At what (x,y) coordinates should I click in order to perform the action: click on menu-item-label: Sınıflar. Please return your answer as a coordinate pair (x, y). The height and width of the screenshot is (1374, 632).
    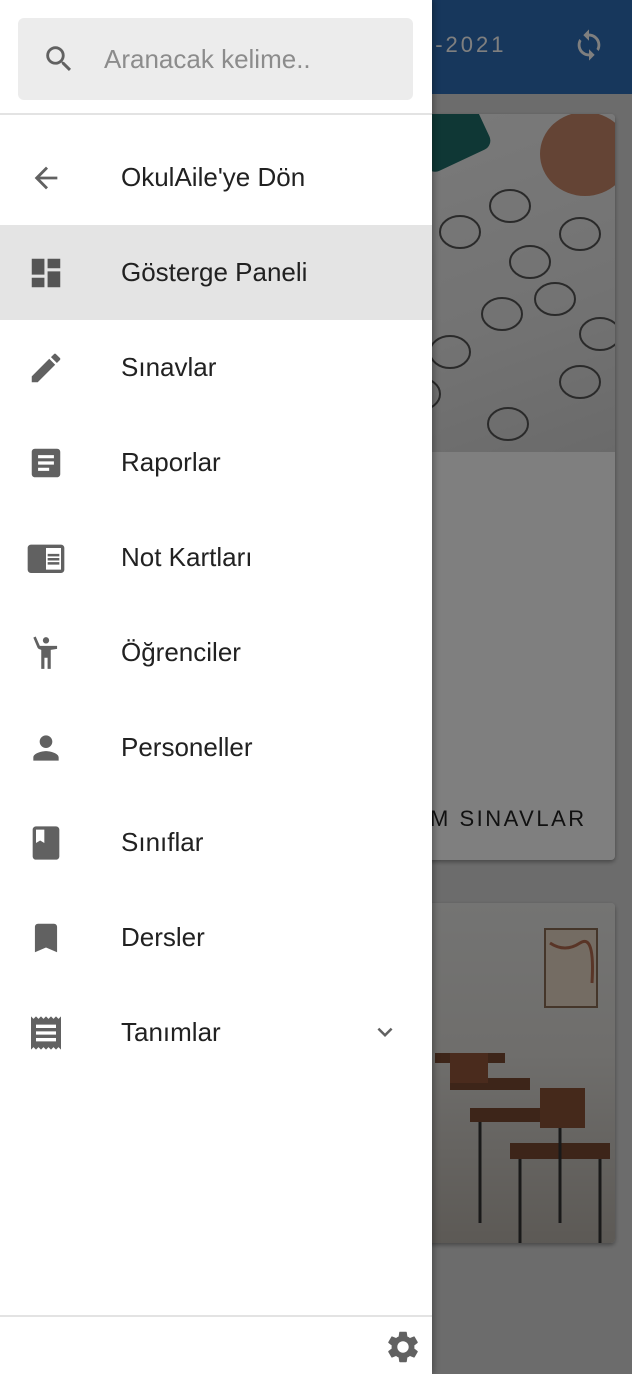
    Looking at the image, I should click on (162, 842).